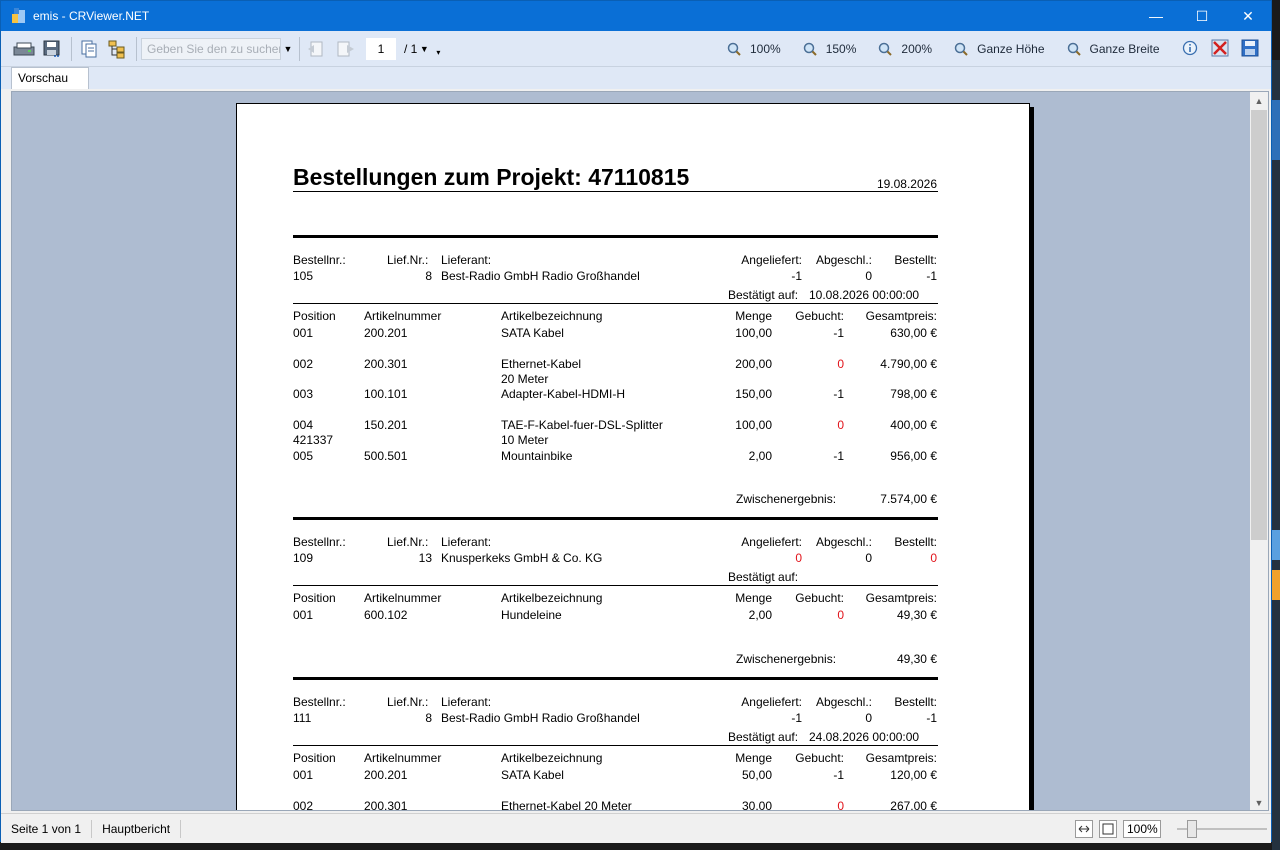 Image resolution: width=1280 pixels, height=850 pixels. Describe the element at coordinates (915, 260) in the screenshot. I see `hdr-bestellt: Bestellt:` at that location.